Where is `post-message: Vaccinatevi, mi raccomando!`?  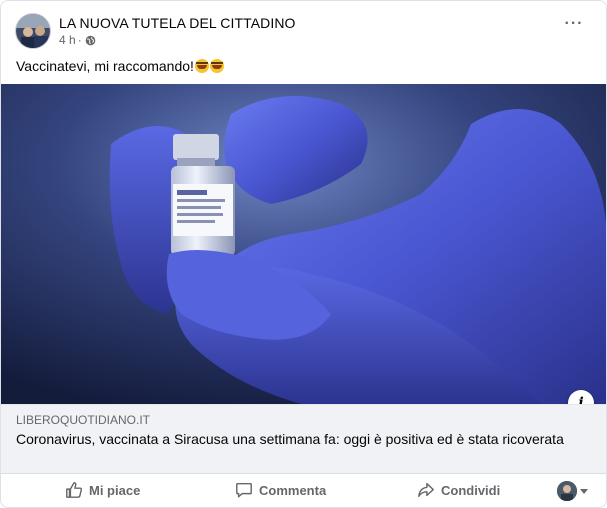 post-message: Vaccinatevi, mi raccomando! is located at coordinates (105, 66).